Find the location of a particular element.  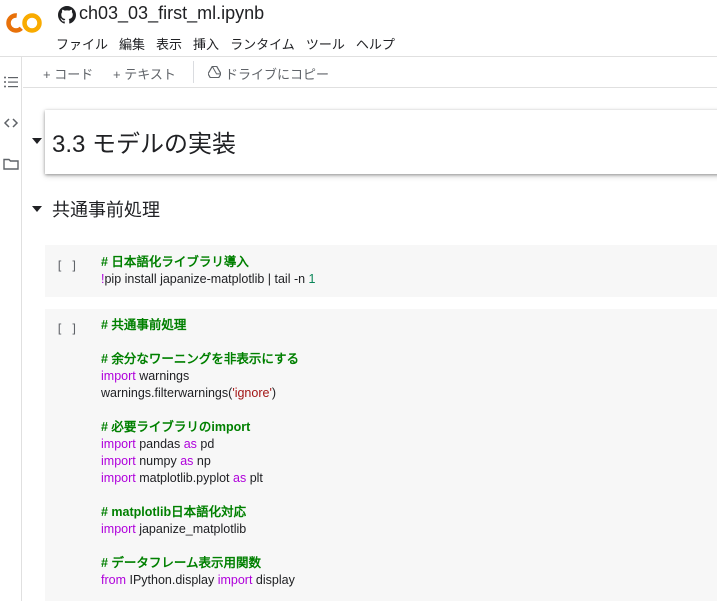

code-line: # 日本語化ライブラリ導入 is located at coordinates (208, 262).